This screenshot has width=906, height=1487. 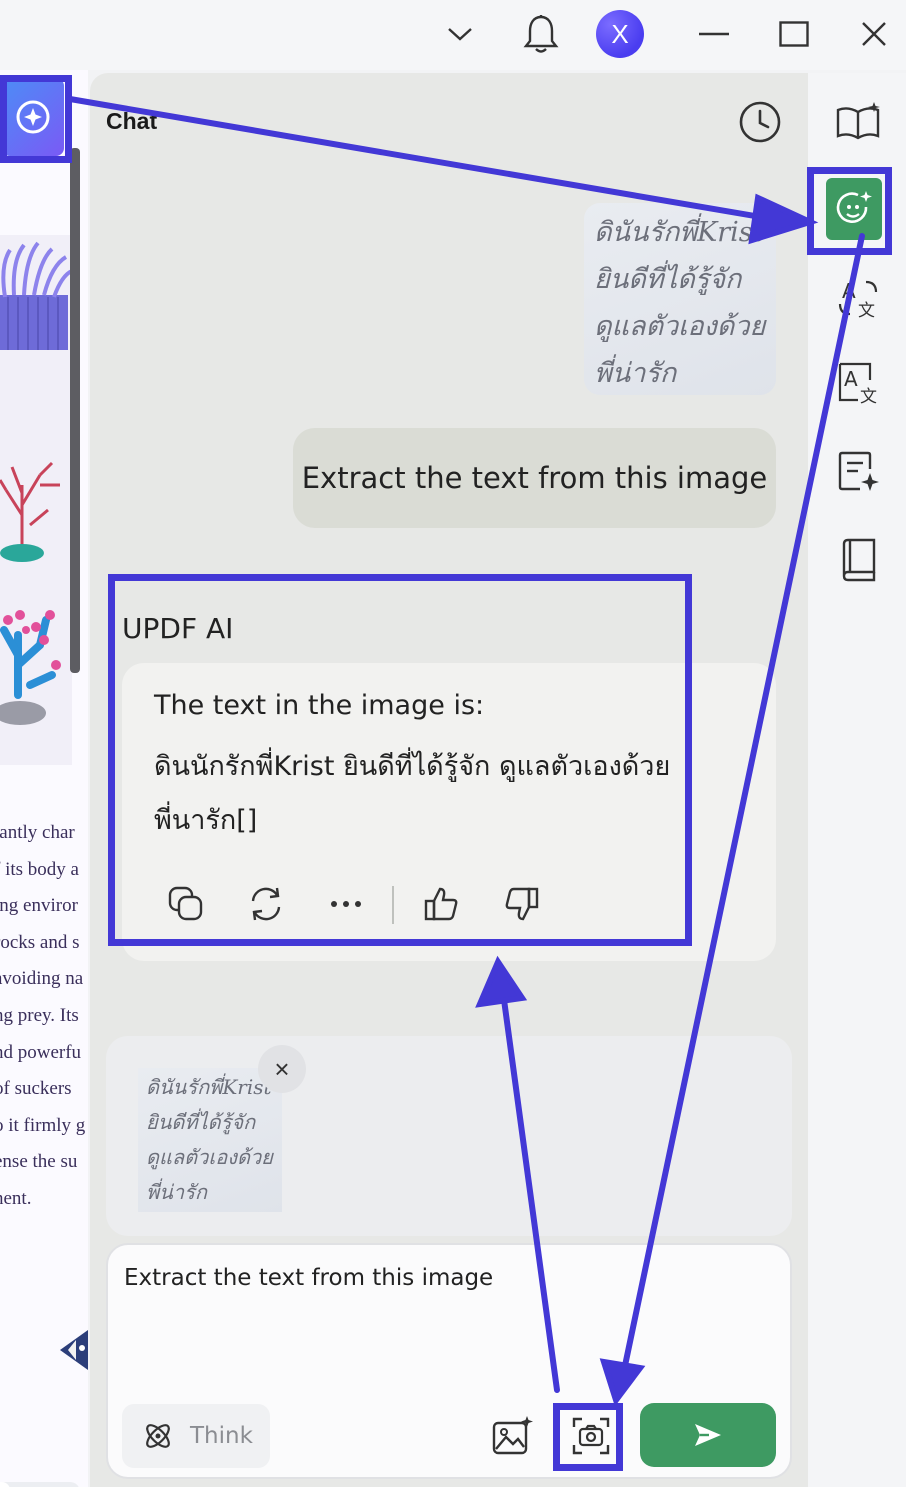 I want to click on document-illustration, so click(x=36, y=500).